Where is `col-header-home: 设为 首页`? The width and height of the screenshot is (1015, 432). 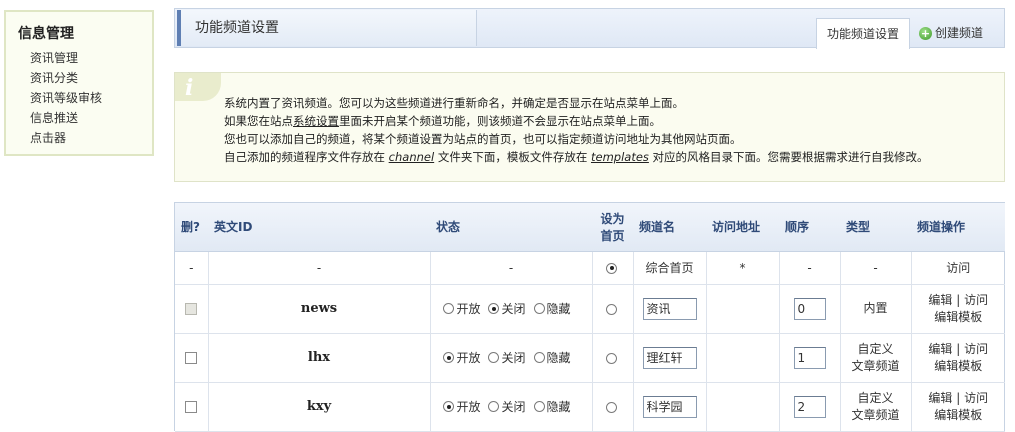 col-header-home: 设为 首页 is located at coordinates (612, 227).